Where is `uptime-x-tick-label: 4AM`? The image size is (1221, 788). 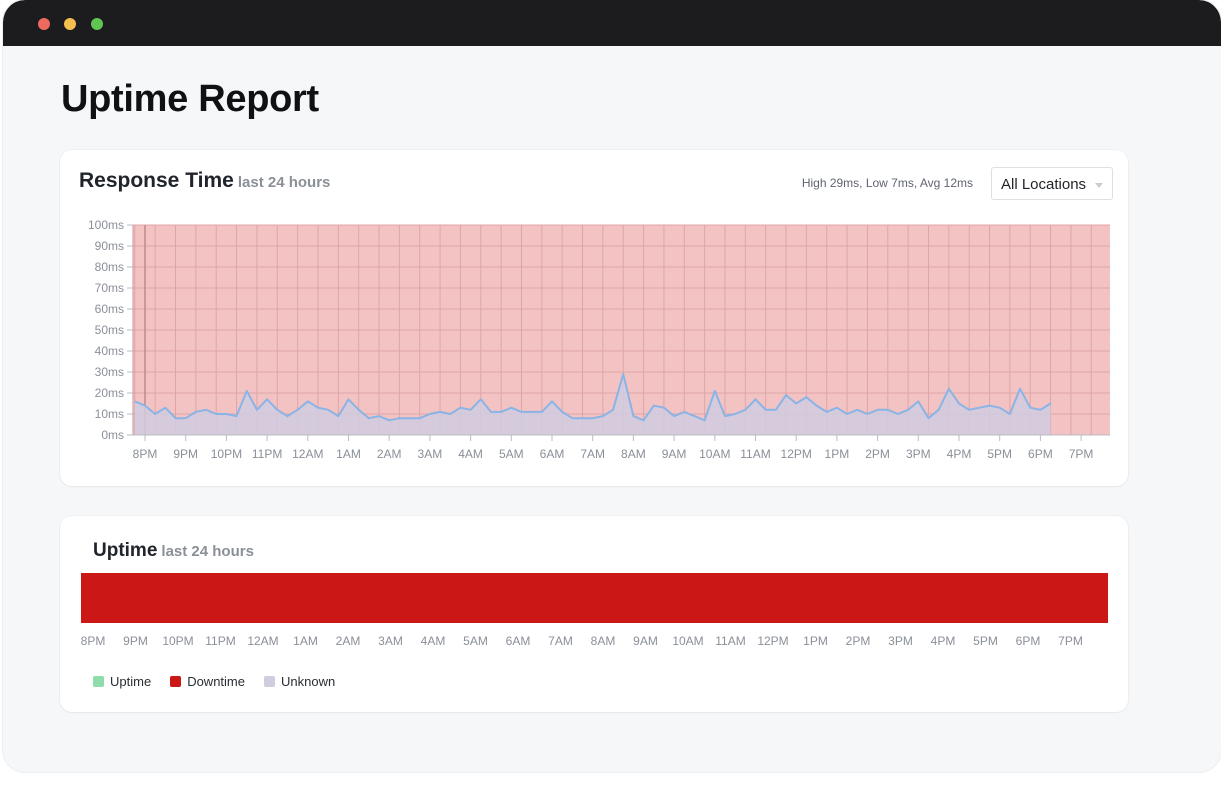
uptime-x-tick-label: 4AM is located at coordinates (433, 641).